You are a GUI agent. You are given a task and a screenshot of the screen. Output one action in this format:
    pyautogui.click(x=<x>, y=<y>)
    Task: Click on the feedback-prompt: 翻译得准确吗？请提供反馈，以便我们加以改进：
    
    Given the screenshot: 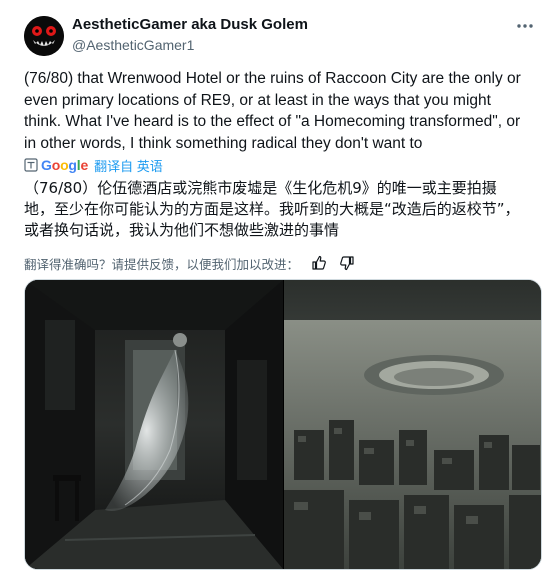 What is the action you would take?
    pyautogui.click(x=162, y=264)
    